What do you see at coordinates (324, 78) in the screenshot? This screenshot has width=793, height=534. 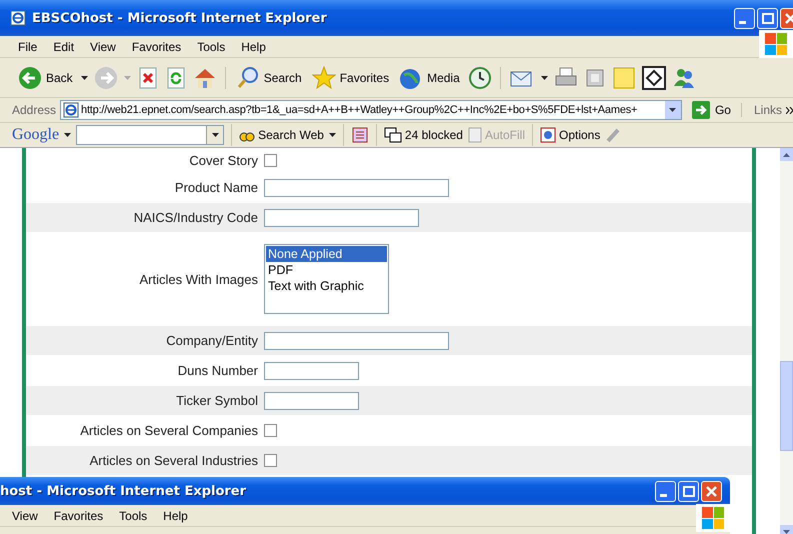 I see `star-icon` at bounding box center [324, 78].